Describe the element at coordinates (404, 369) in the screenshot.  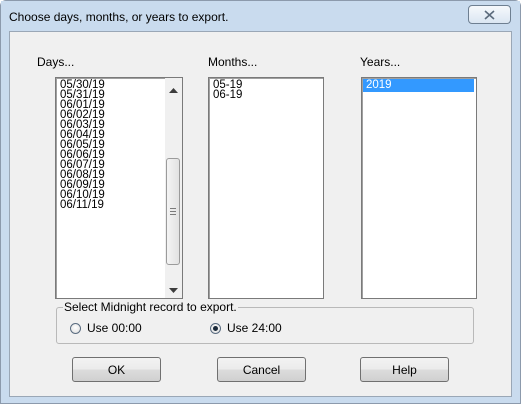
I see `help-button: Help` at that location.